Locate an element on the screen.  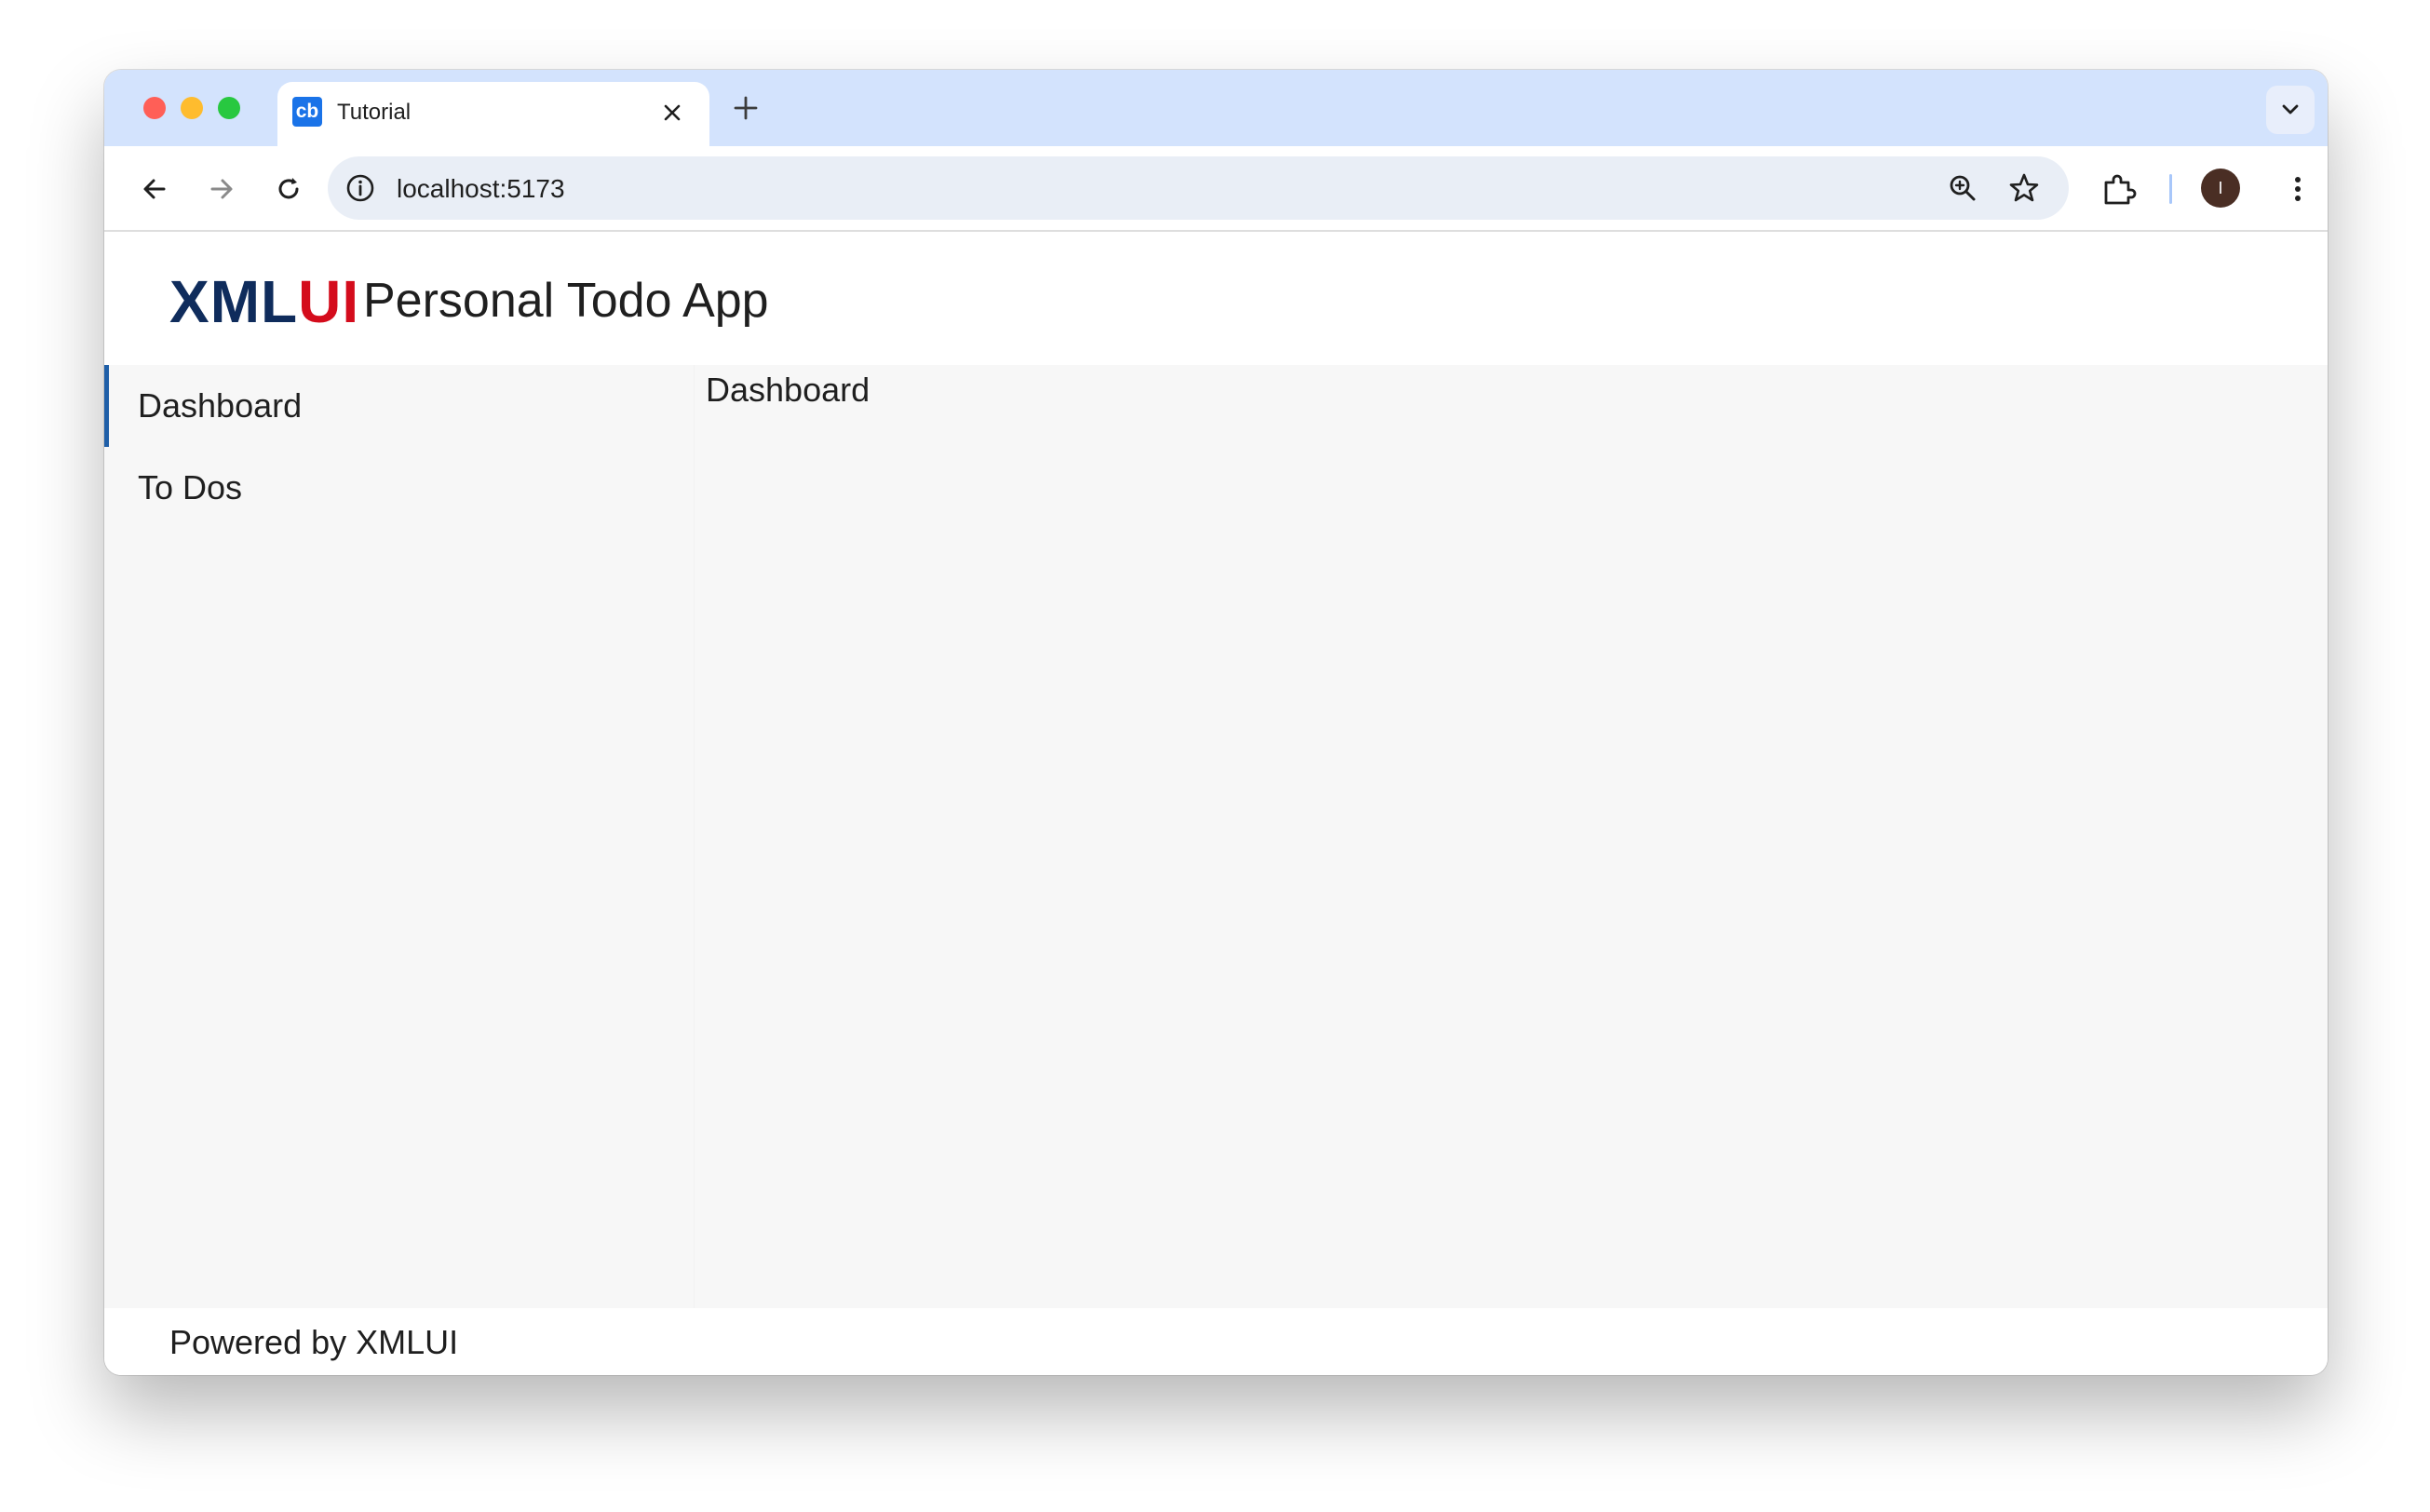
toolbar-divider is located at coordinates (2170, 189).